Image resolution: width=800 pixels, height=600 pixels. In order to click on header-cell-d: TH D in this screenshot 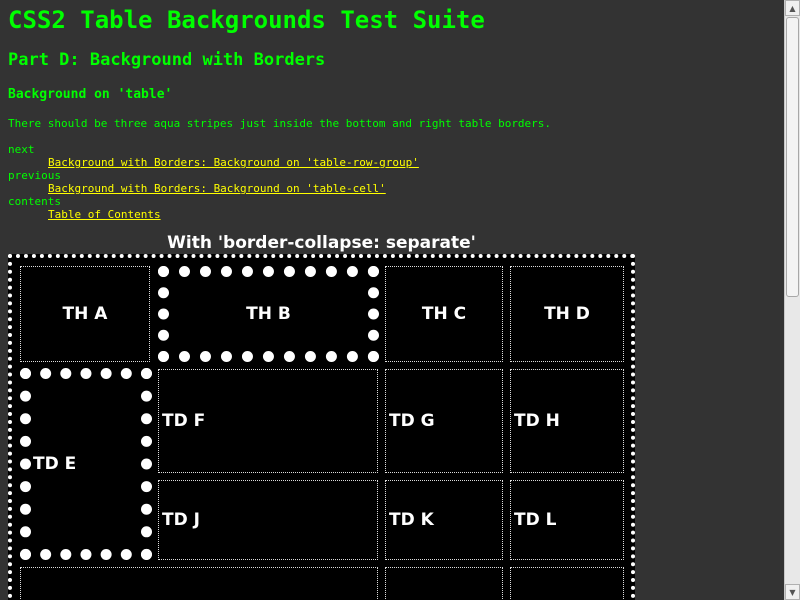, I will do `click(567, 314)`.